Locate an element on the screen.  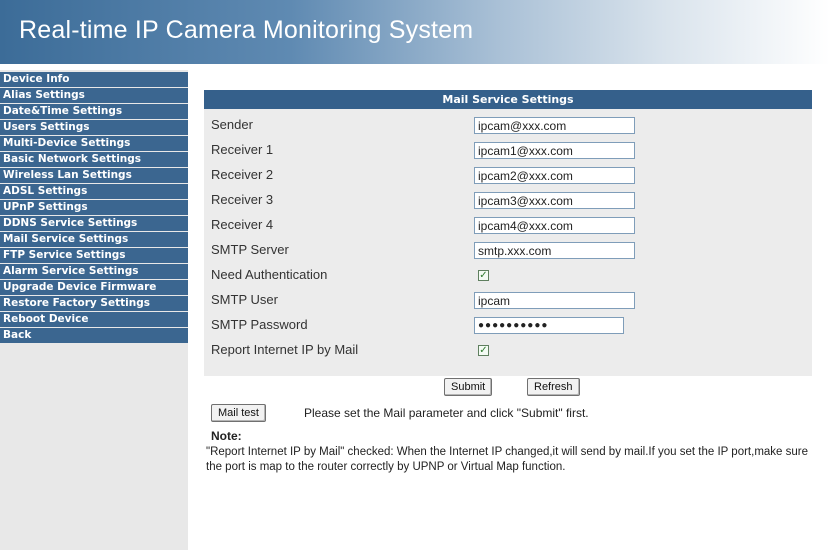
receiver3-field is located at coordinates (554, 200).